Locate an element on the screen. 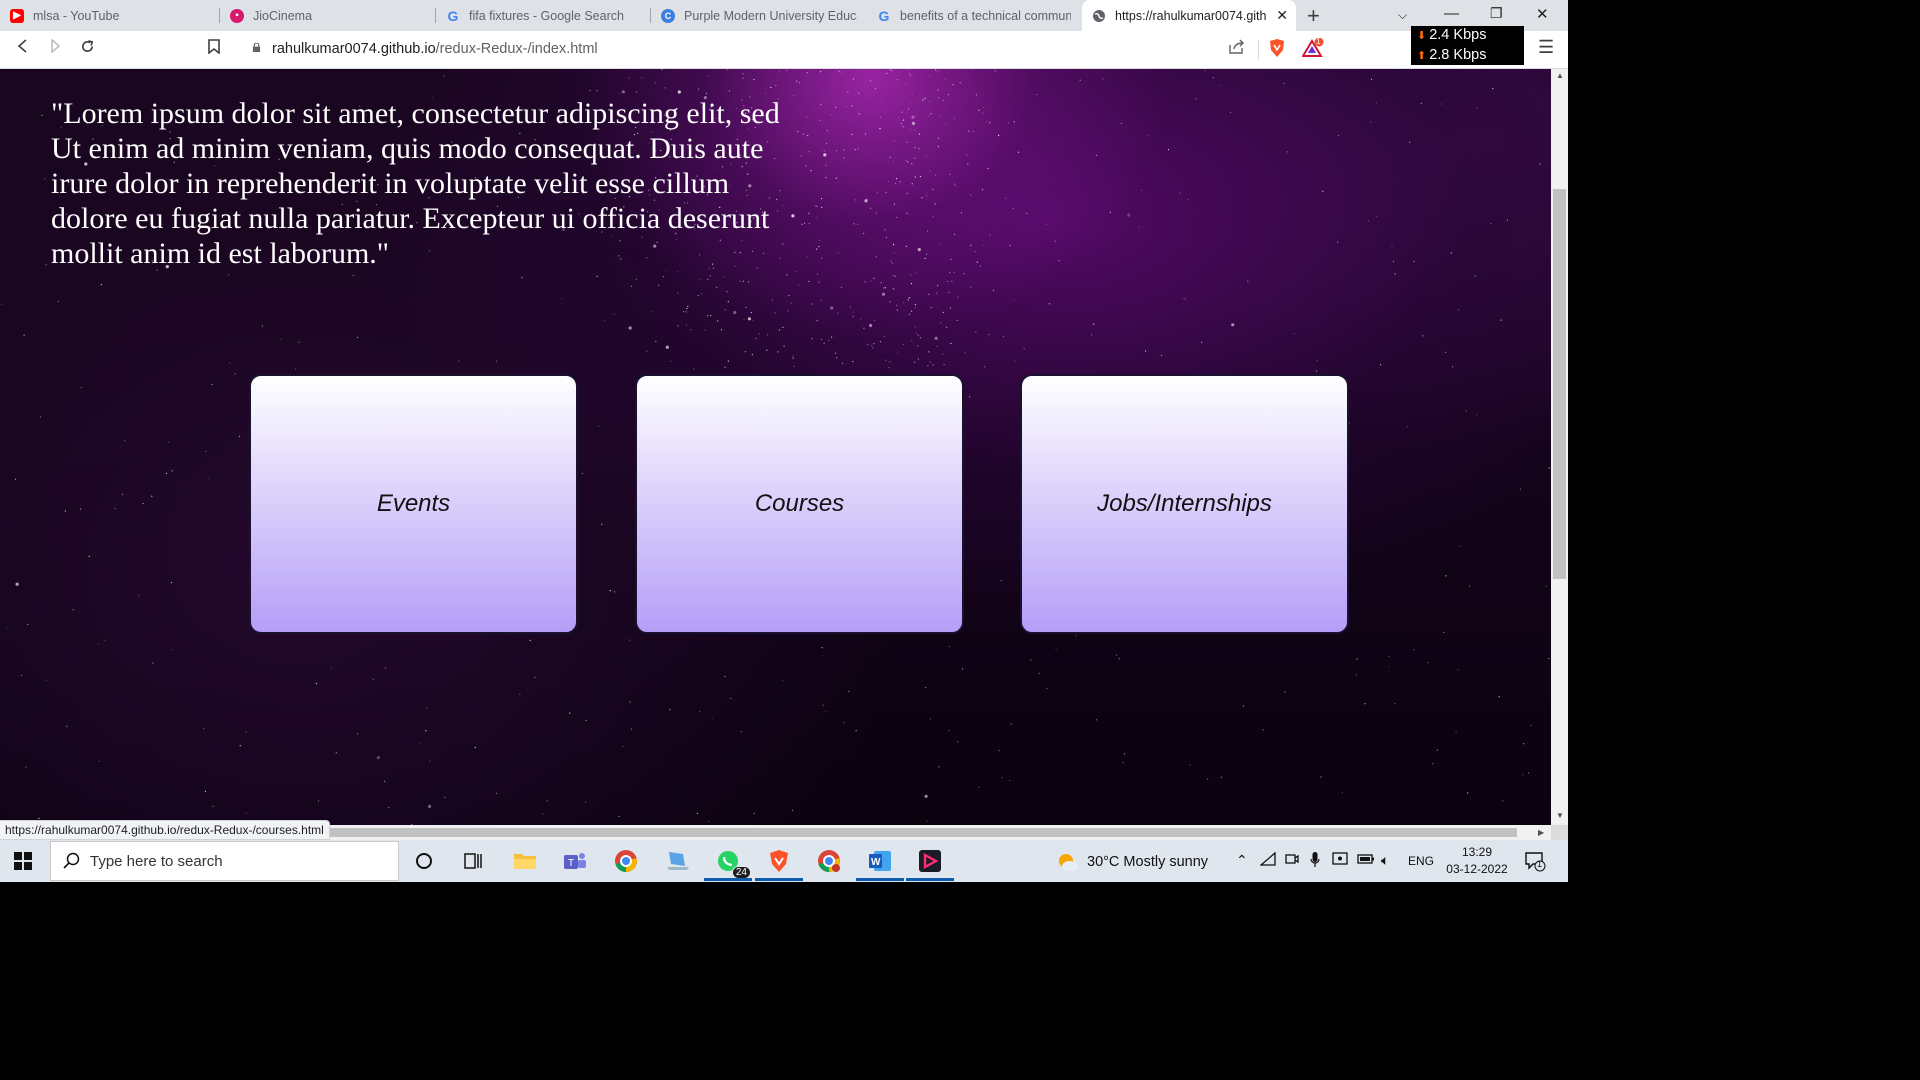  screen-capture-icon is located at coordinates (1340, 860).